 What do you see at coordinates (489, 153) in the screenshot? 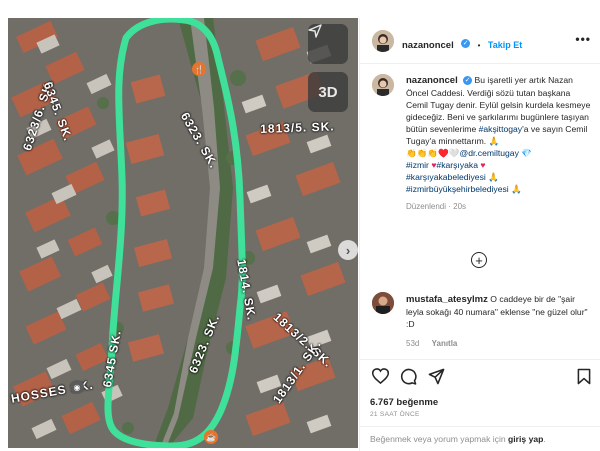
I see `mention-drcemiltugay: @dr.cemiltugay` at bounding box center [489, 153].